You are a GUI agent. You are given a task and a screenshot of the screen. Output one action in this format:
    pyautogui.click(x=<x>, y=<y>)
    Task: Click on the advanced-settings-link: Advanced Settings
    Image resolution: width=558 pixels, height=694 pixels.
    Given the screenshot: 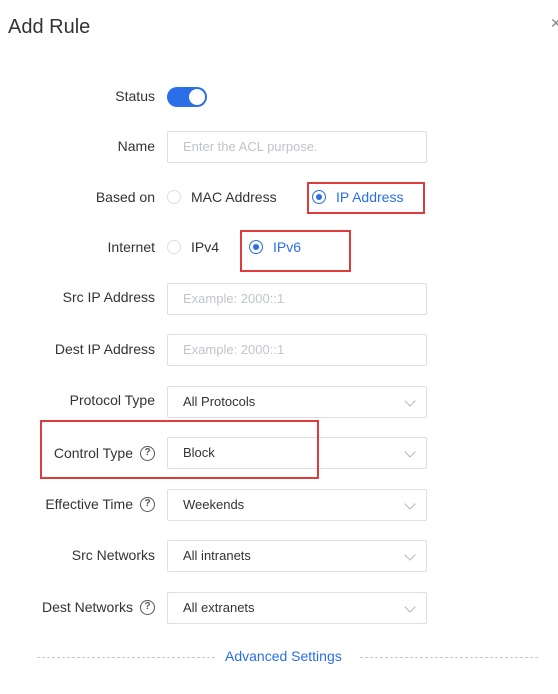 What is the action you would take?
    pyautogui.click(x=283, y=656)
    